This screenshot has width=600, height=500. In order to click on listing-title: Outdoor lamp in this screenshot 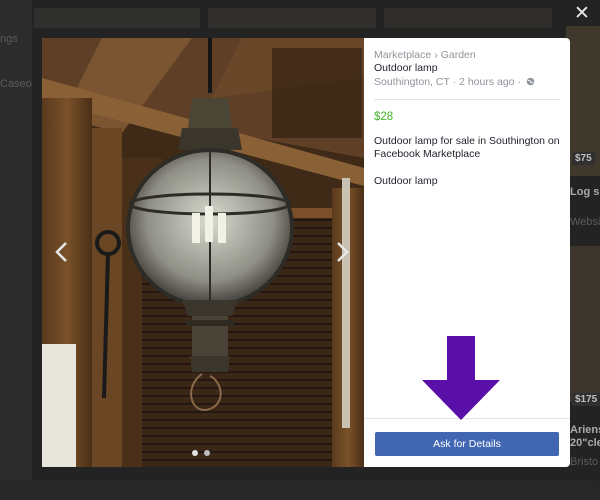, I will do `click(406, 68)`.